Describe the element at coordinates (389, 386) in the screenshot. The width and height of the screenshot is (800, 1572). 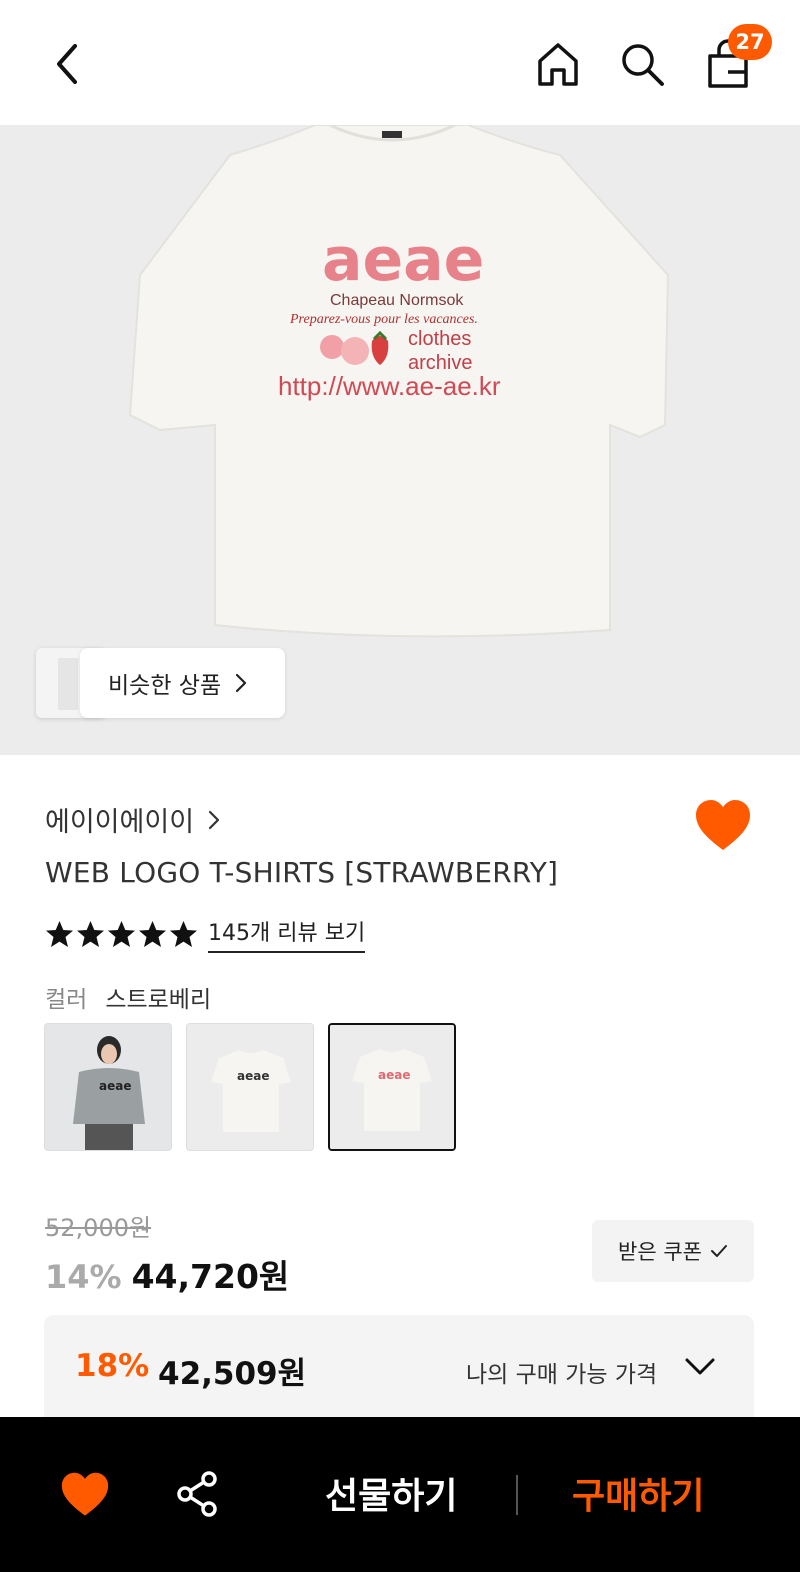
I see `svg-text: http://www.ae-ae.kr` at that location.